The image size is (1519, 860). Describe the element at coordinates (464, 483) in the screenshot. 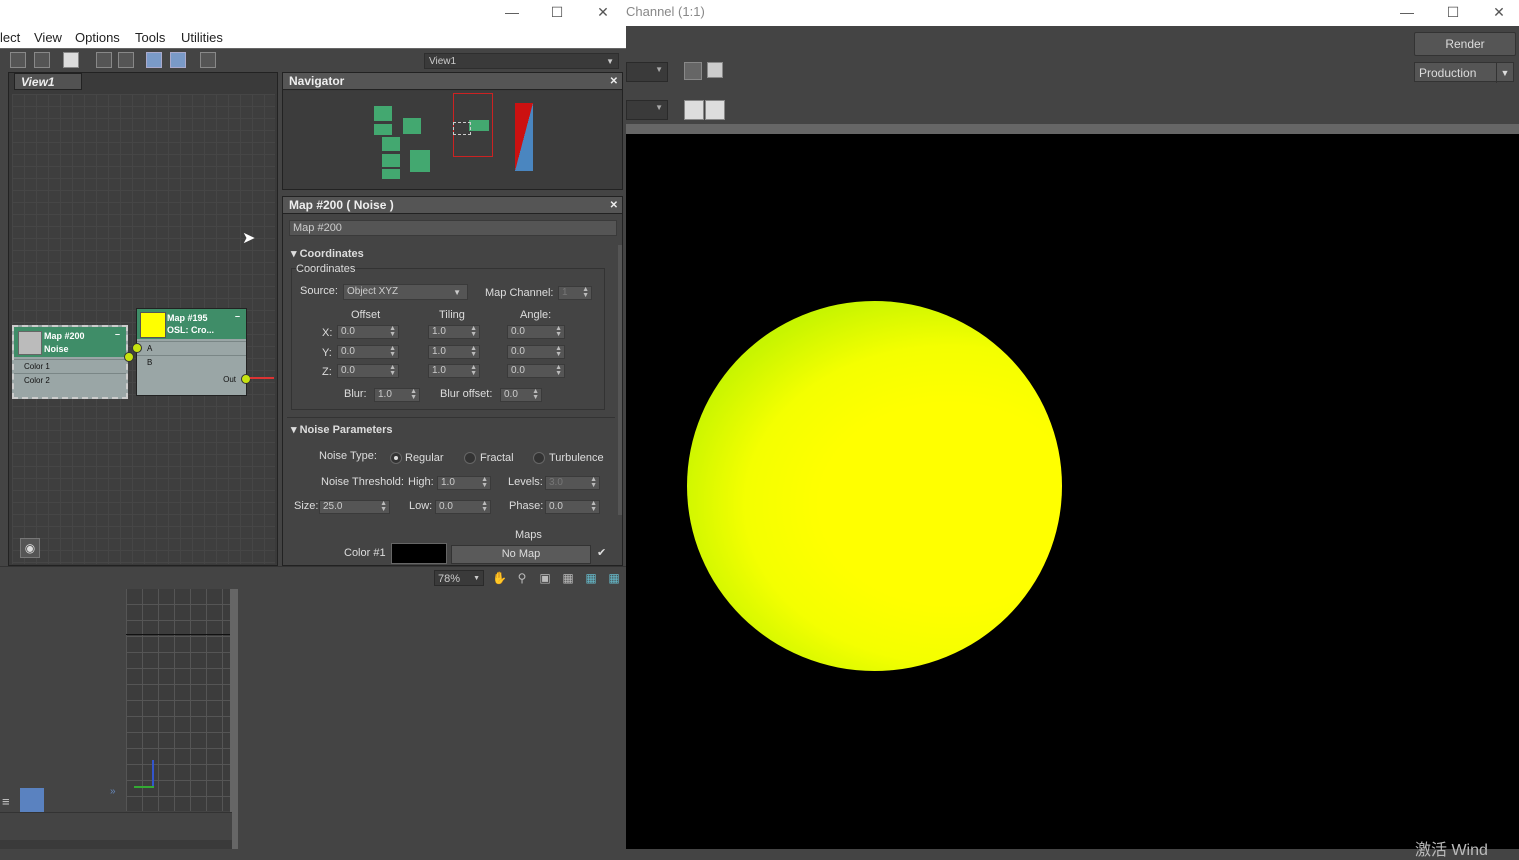

I see `high-spinner: 1.0 ▲ ▼` at that location.